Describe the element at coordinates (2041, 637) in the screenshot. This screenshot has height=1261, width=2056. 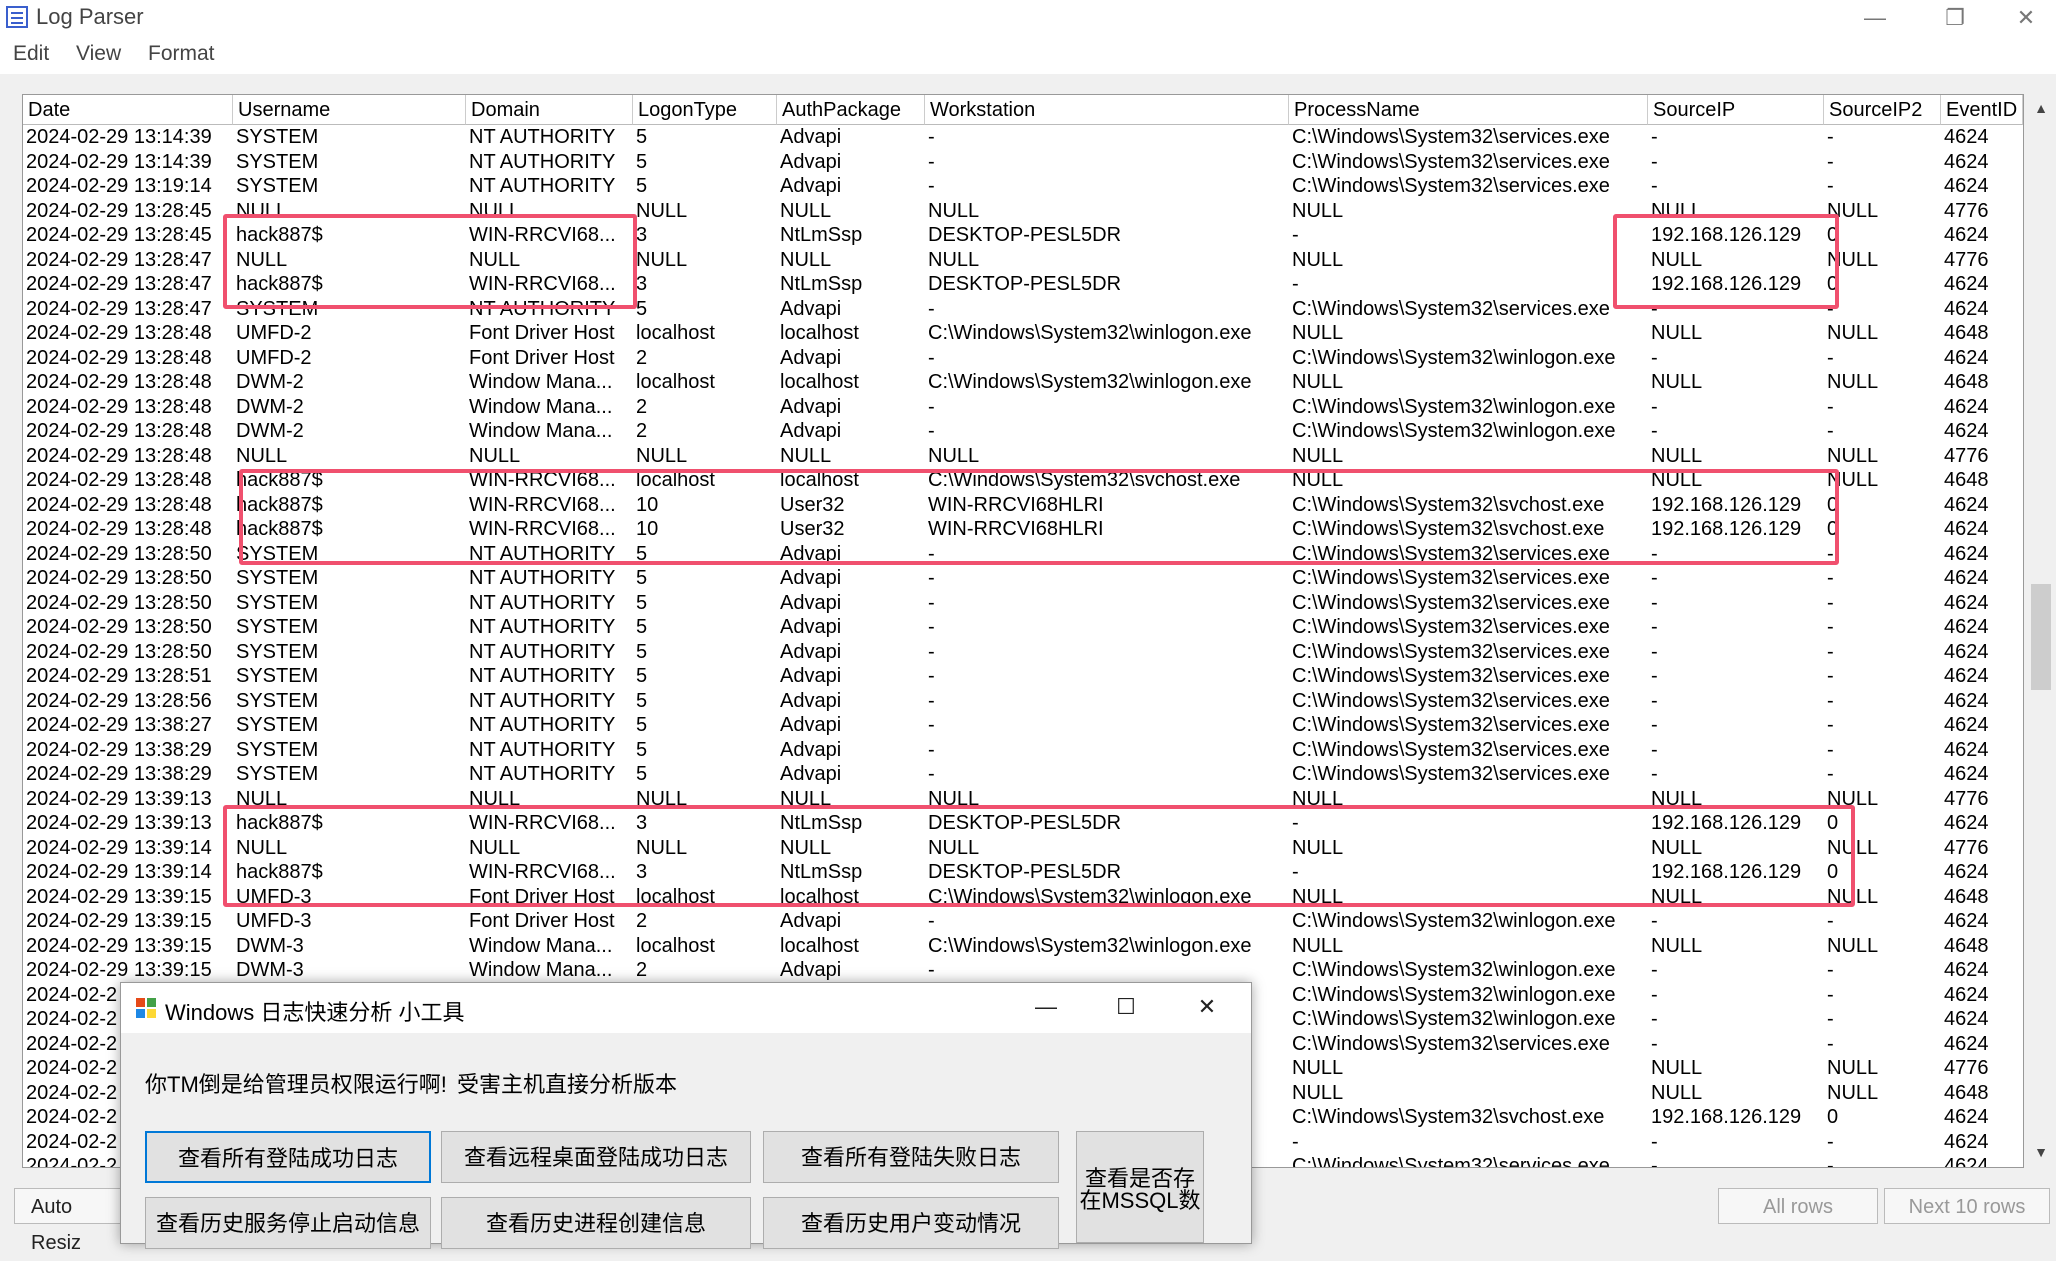
I see `scroll-thumb` at that location.